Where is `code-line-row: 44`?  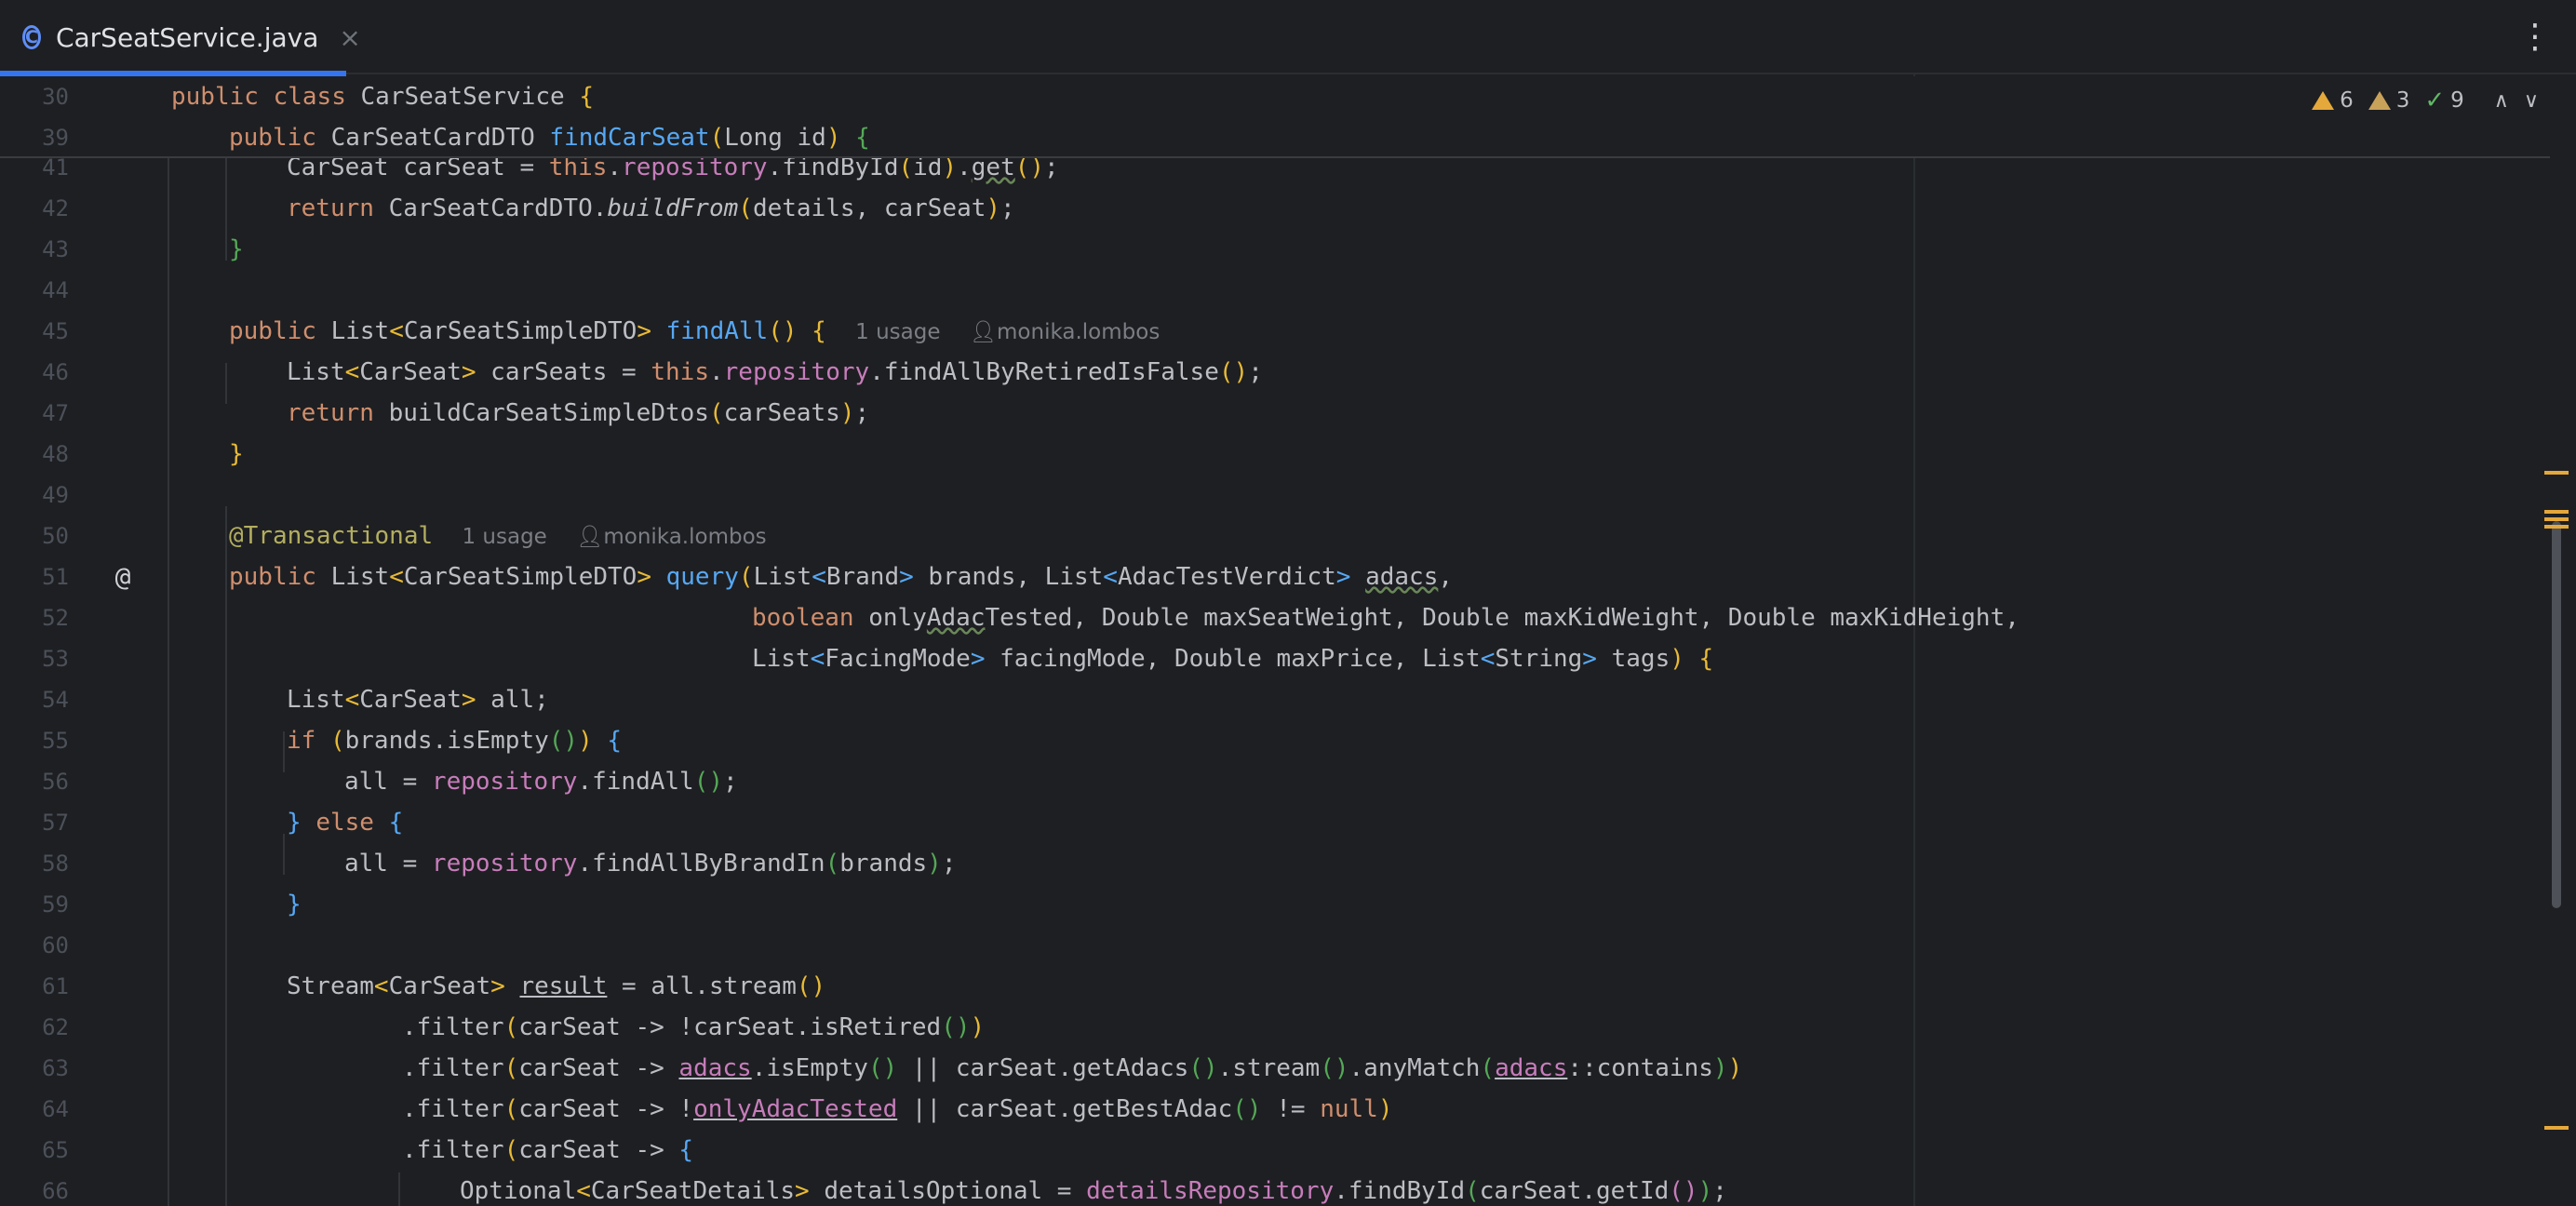
code-line-row: 44 is located at coordinates (1275, 290).